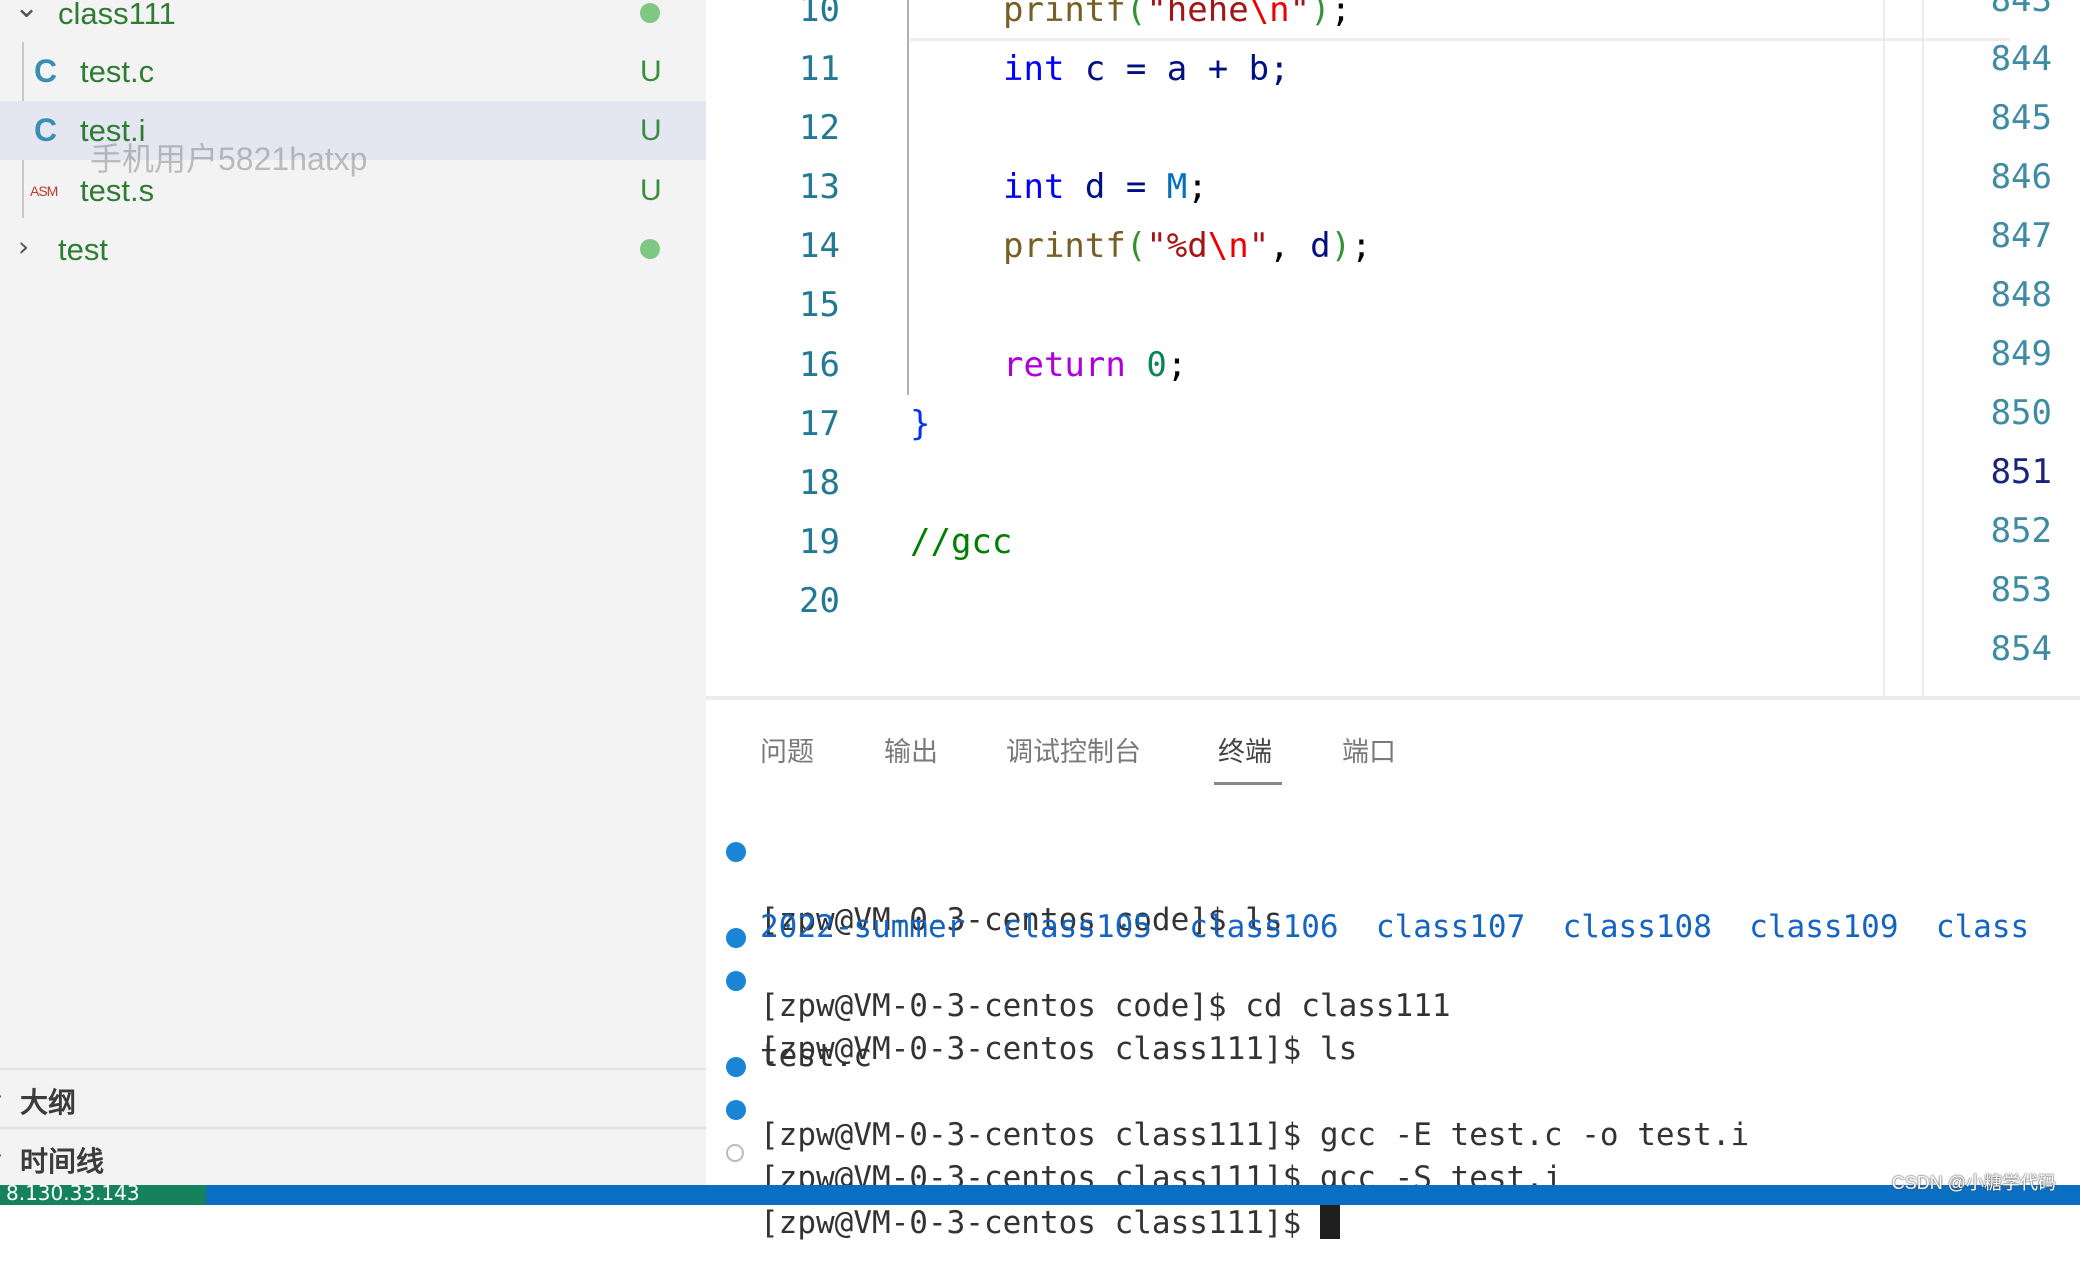  Describe the element at coordinates (819, 246) in the screenshot. I see `line-number: 14` at that location.